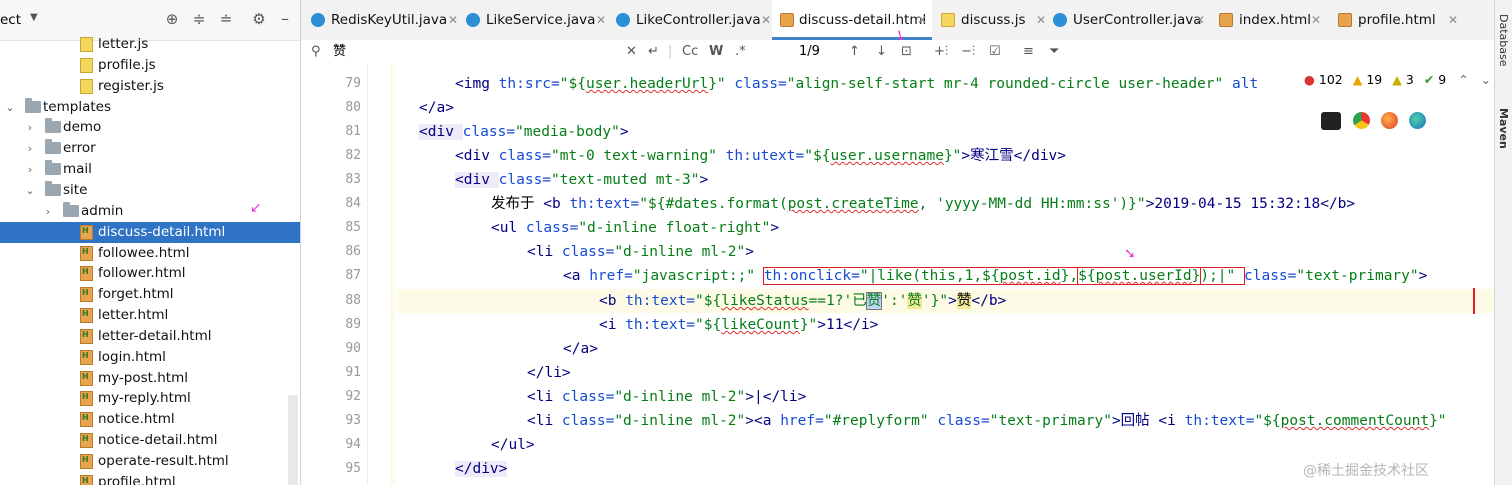 Image resolution: width=1512 pixels, height=485 pixels. What do you see at coordinates (353, 420) in the screenshot?
I see `line-number: 93` at bounding box center [353, 420].